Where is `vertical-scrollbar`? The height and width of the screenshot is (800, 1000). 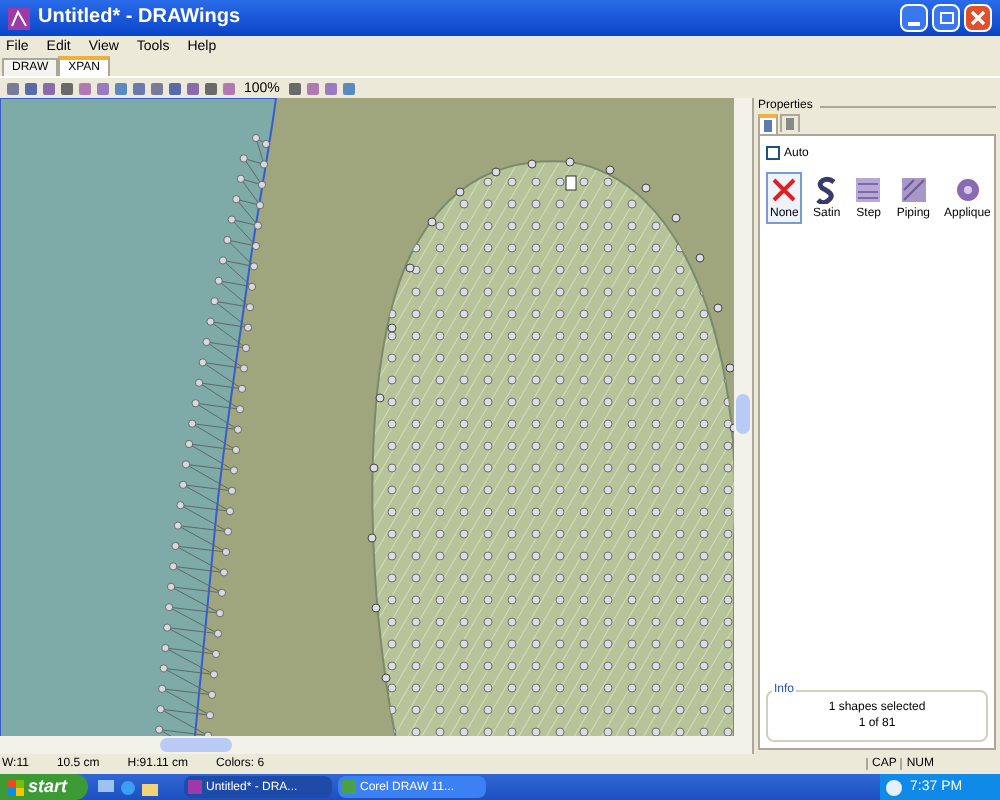
vertical-scrollbar is located at coordinates (743, 417).